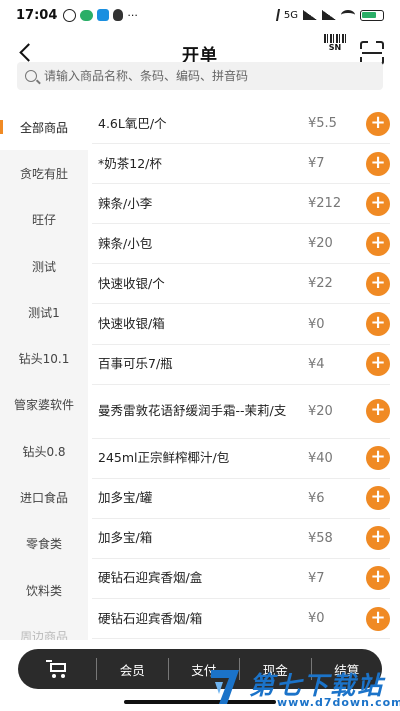 This screenshot has height=711, width=400. Describe the element at coordinates (103, 15) in the screenshot. I see `payment-app-icon` at that location.